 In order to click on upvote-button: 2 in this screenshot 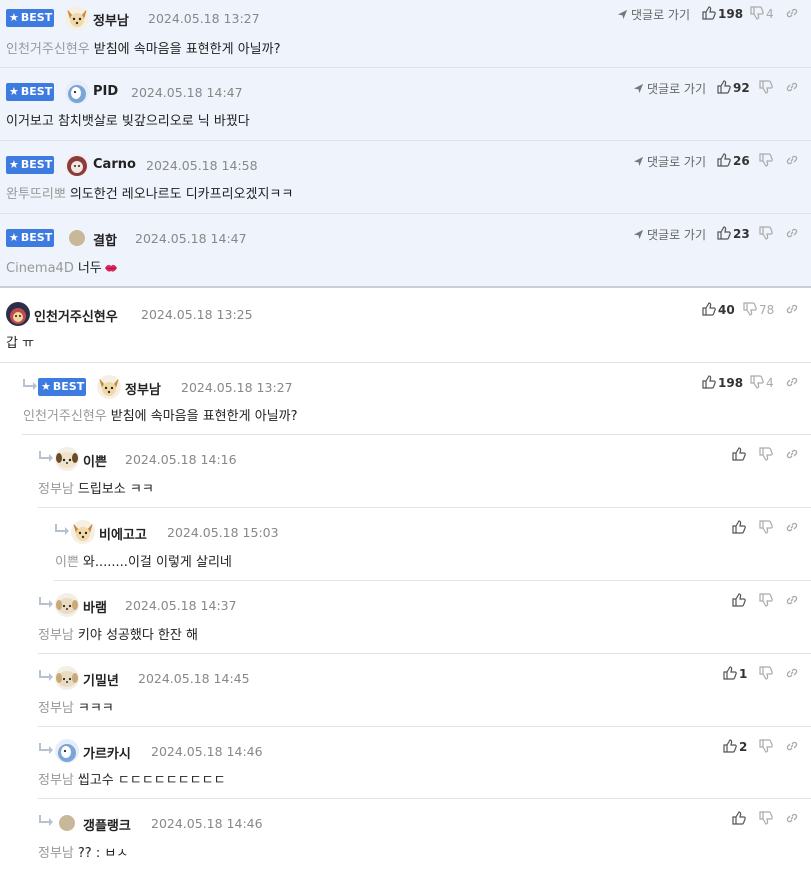, I will do `click(735, 747)`.